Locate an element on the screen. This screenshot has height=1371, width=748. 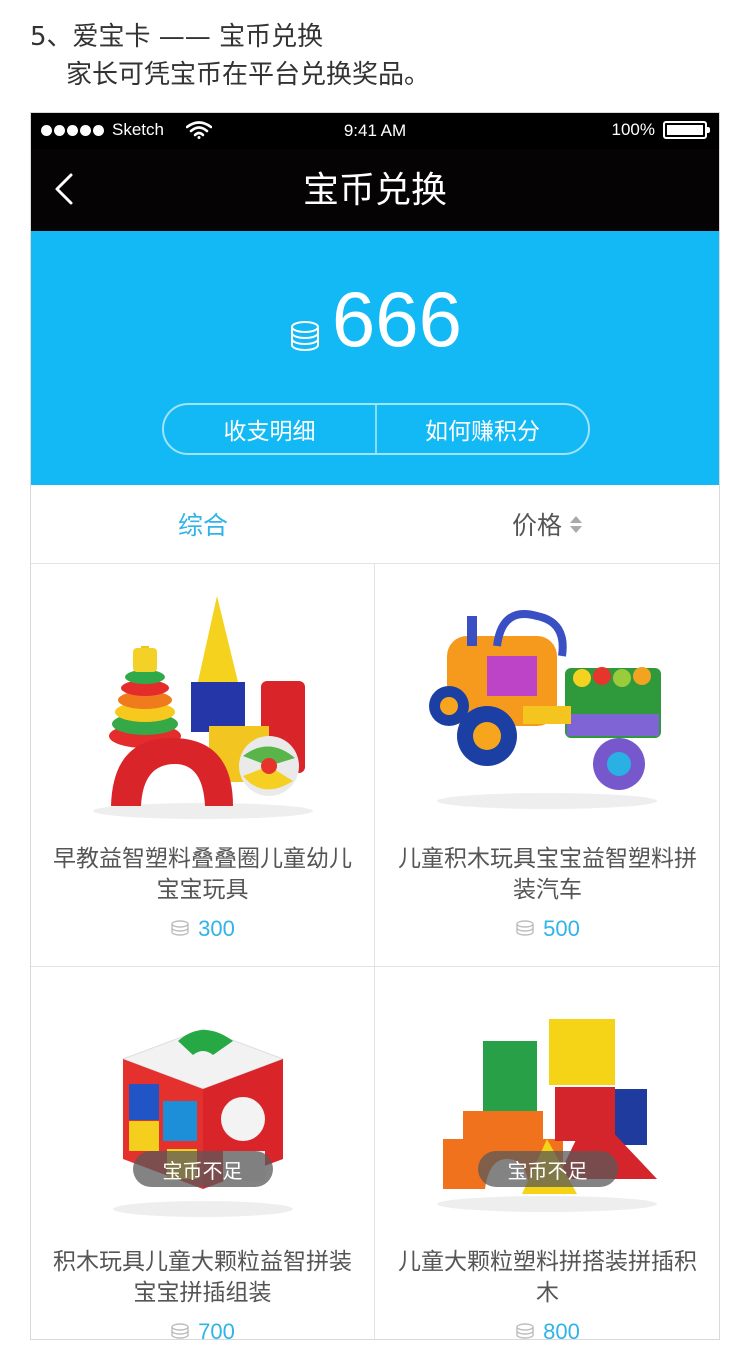
product-name: 儿童大颗粒塑料拼搭装拼插积木 is located at coordinates (547, 1277).